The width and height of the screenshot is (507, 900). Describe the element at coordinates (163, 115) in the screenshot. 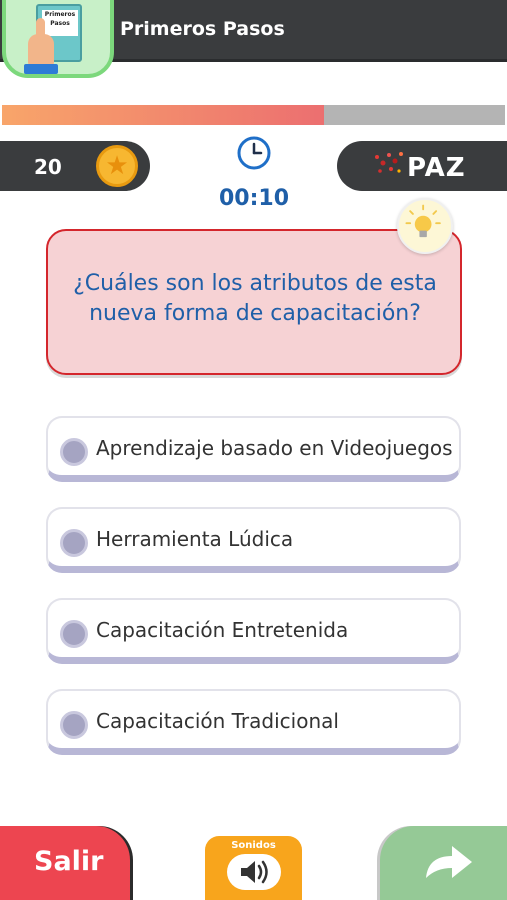

I see `progress-fill` at that location.